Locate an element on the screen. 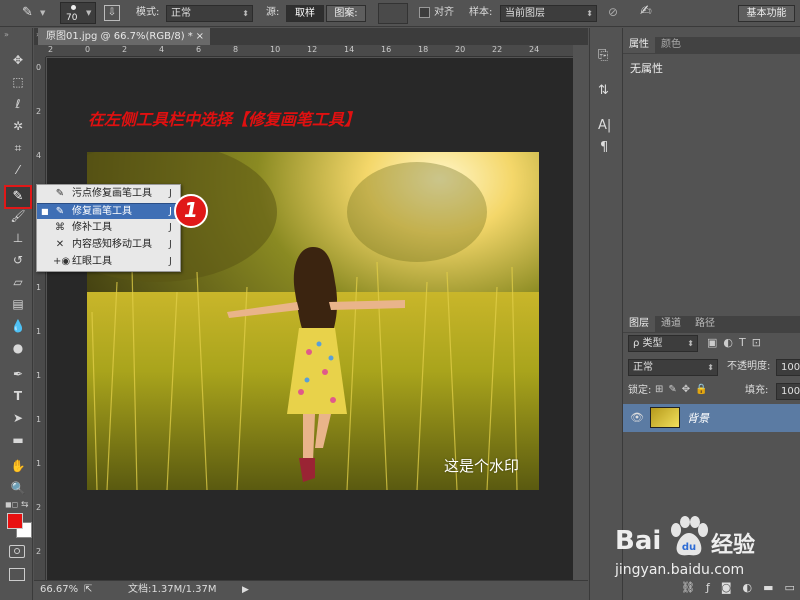 The height and width of the screenshot is (600, 800). align-checkbox is located at coordinates (424, 12).